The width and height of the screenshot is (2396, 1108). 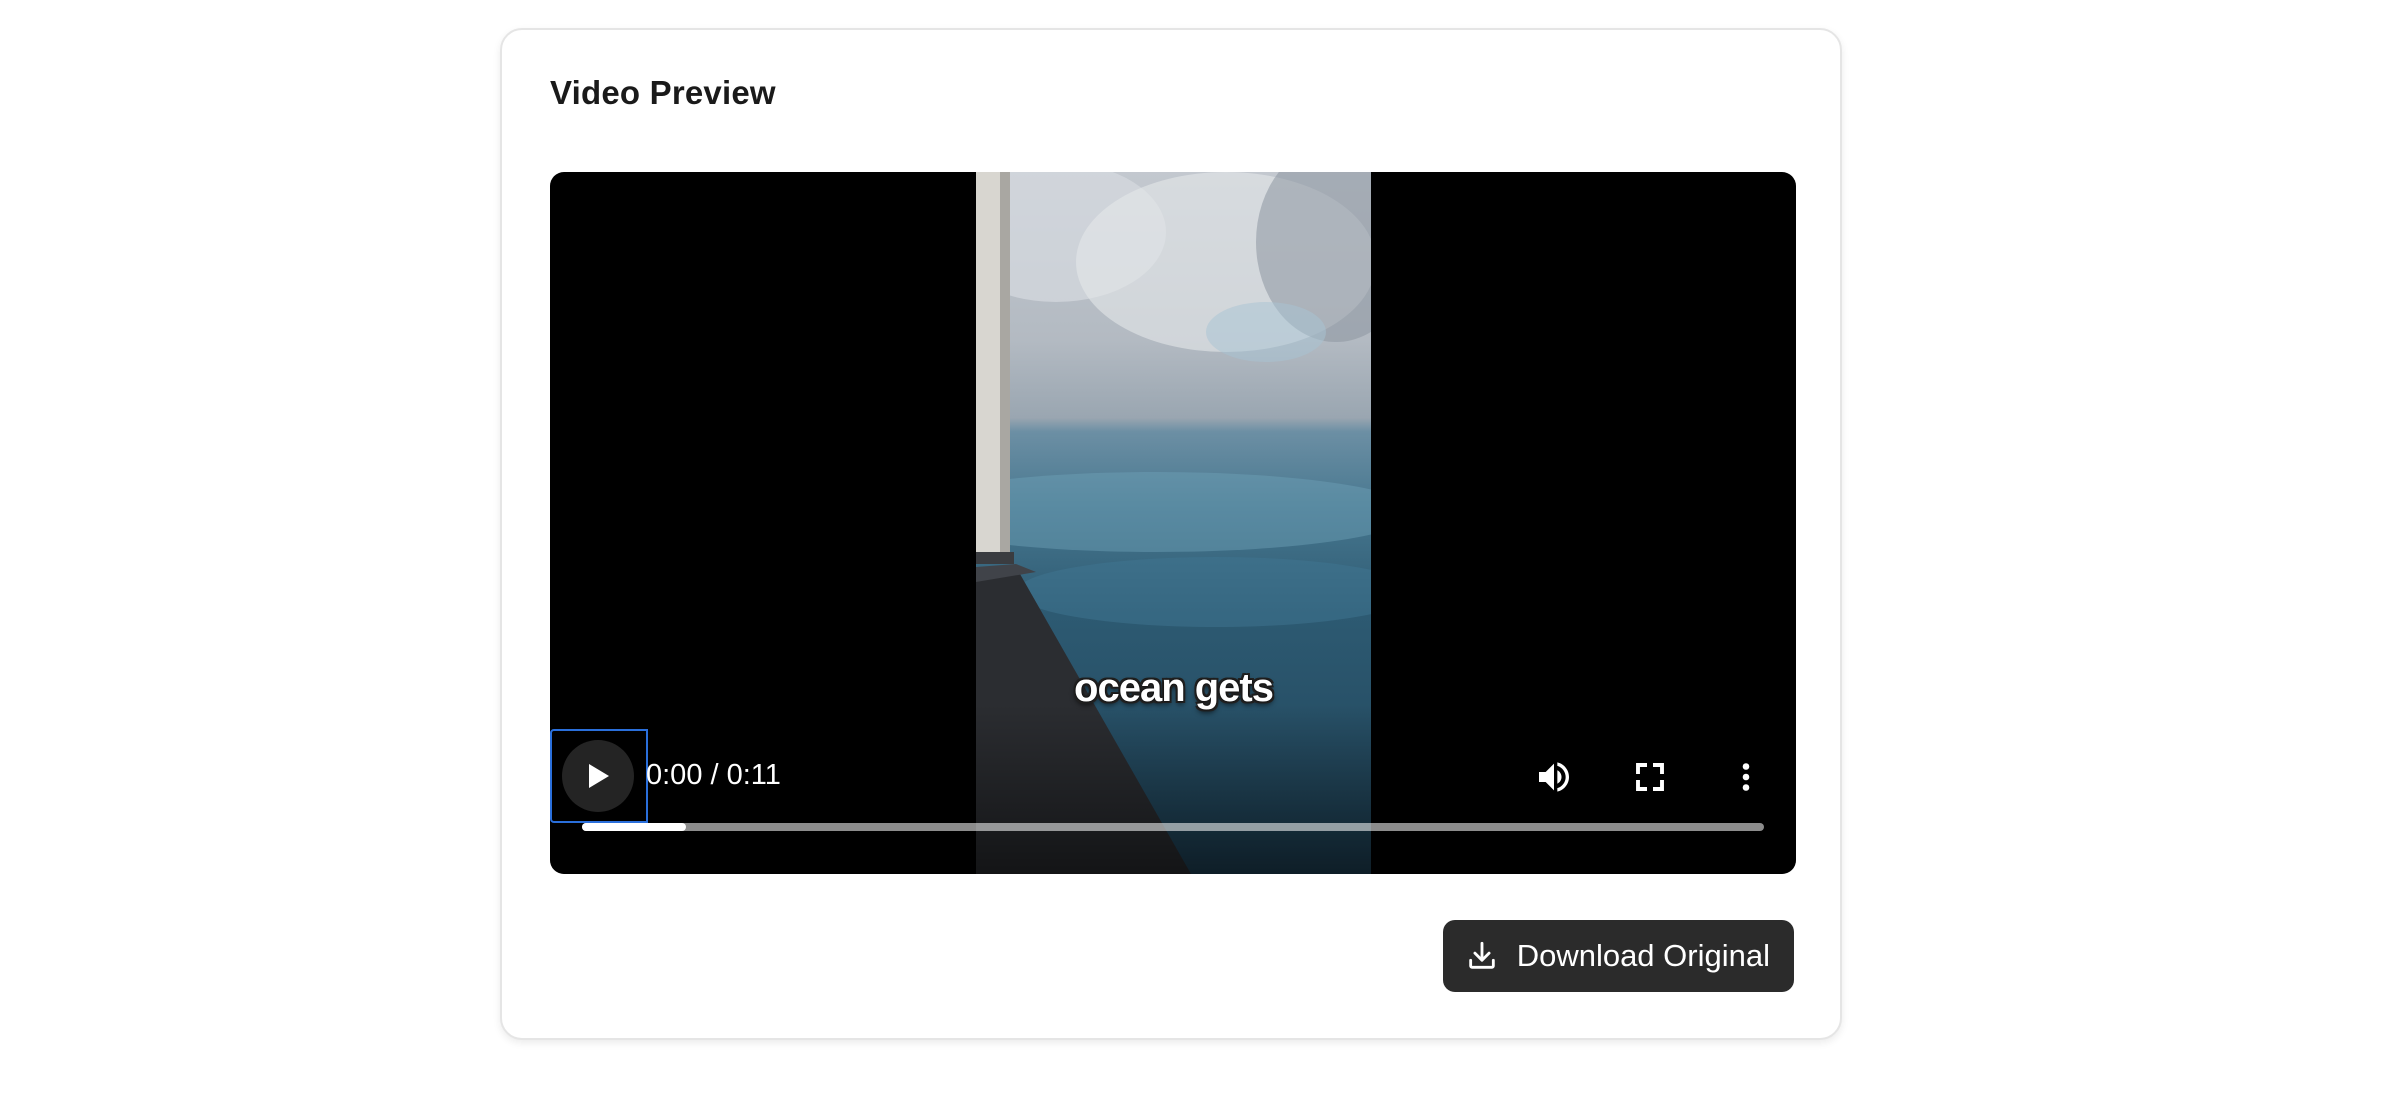 I want to click on progress-fill, so click(x=634, y=827).